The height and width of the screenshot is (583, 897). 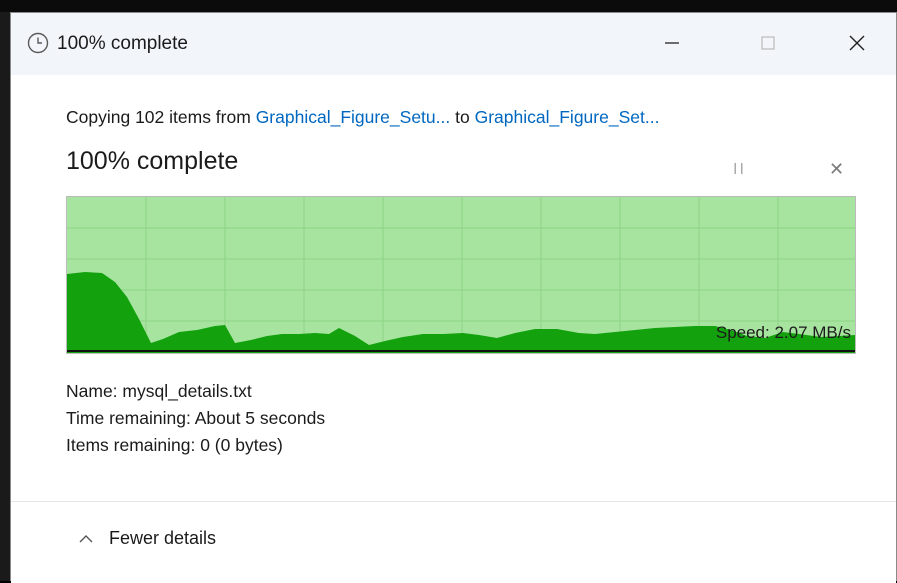 I want to click on maximize-icon, so click(x=768, y=43).